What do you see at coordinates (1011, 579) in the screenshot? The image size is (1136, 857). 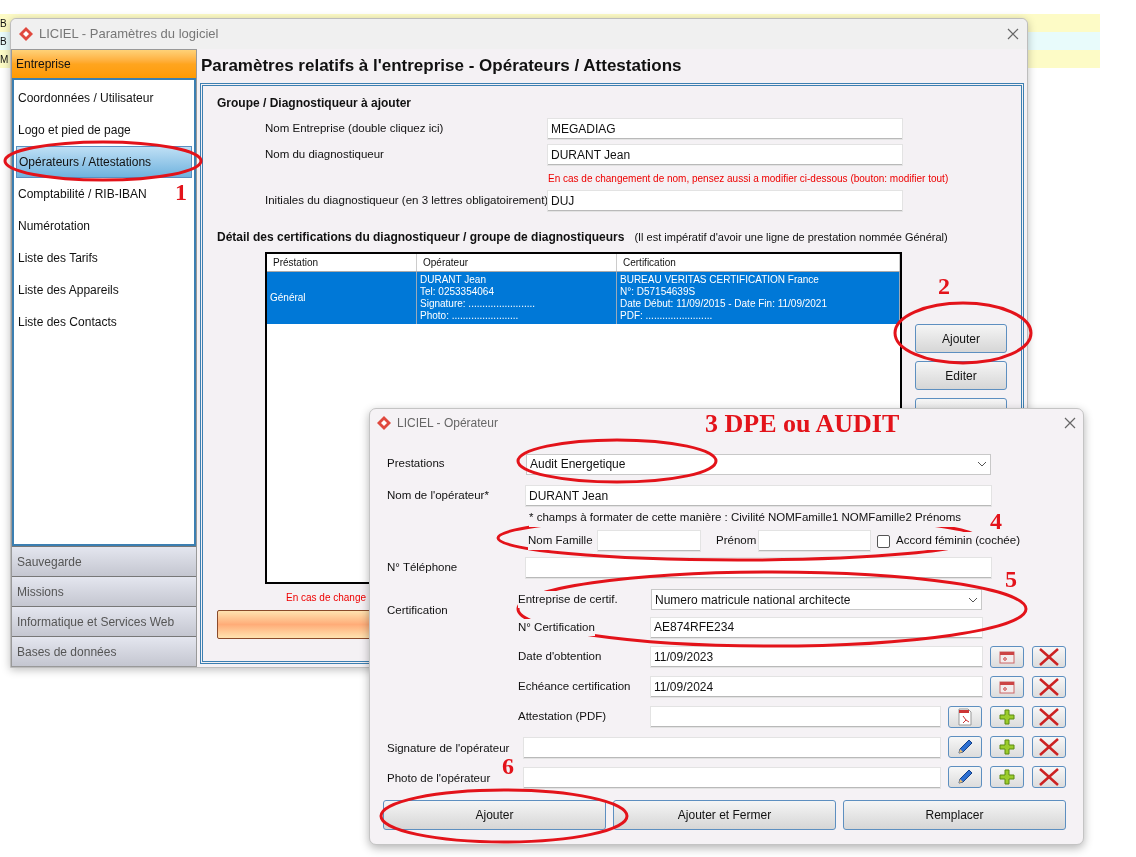 I see `annotation-label: 5` at bounding box center [1011, 579].